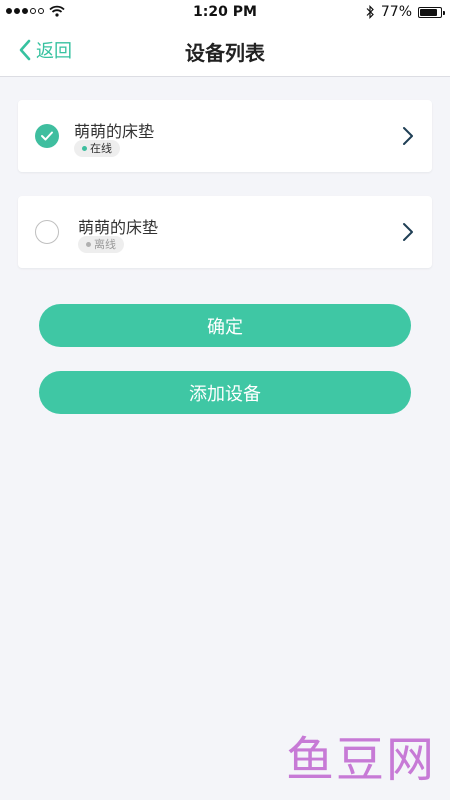 Image resolution: width=450 pixels, height=800 pixels. What do you see at coordinates (225, 12) in the screenshot?
I see `status-bar: 1:20 PM 77%` at bounding box center [225, 12].